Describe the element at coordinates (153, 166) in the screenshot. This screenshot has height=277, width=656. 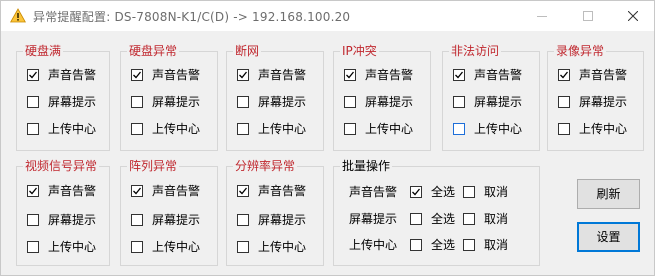
I see `group-title: 阵列异常` at that location.